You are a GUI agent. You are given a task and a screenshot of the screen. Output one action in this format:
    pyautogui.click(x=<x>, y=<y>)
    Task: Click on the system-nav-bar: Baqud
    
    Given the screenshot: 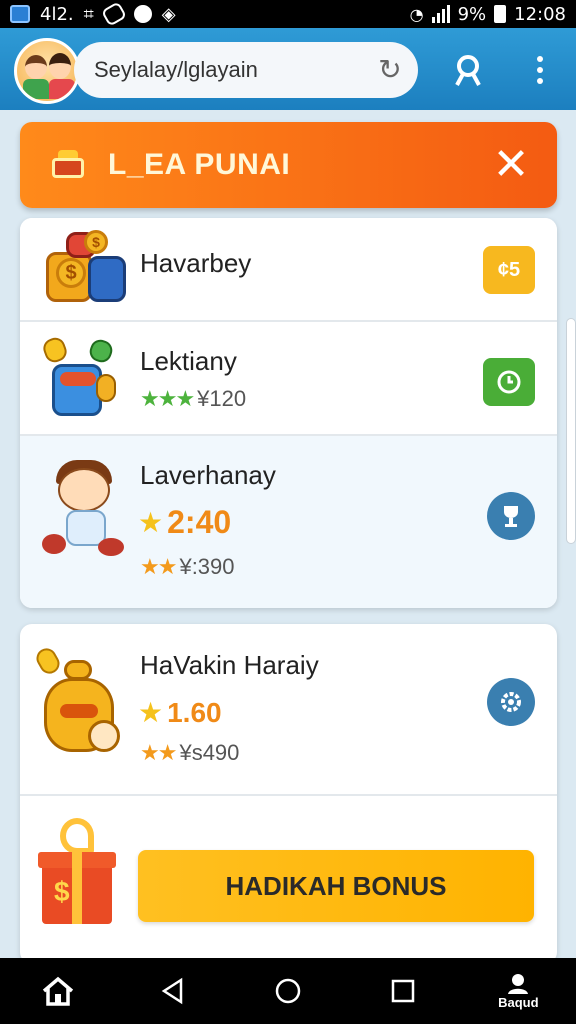 What is the action you would take?
    pyautogui.click(x=288, y=991)
    